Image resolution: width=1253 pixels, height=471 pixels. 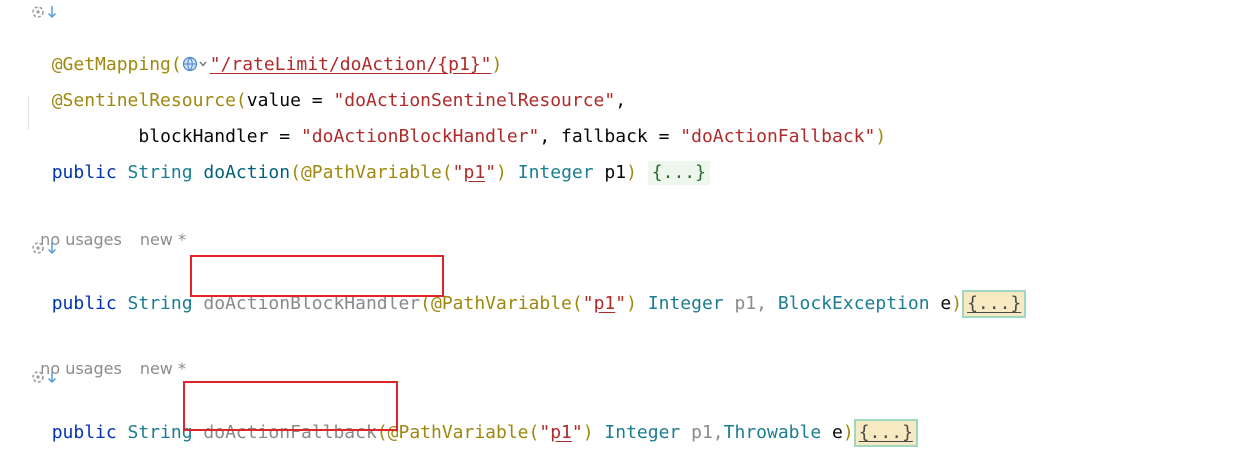 I want to click on param-type-blockexception: BlockException, so click(x=848, y=303).